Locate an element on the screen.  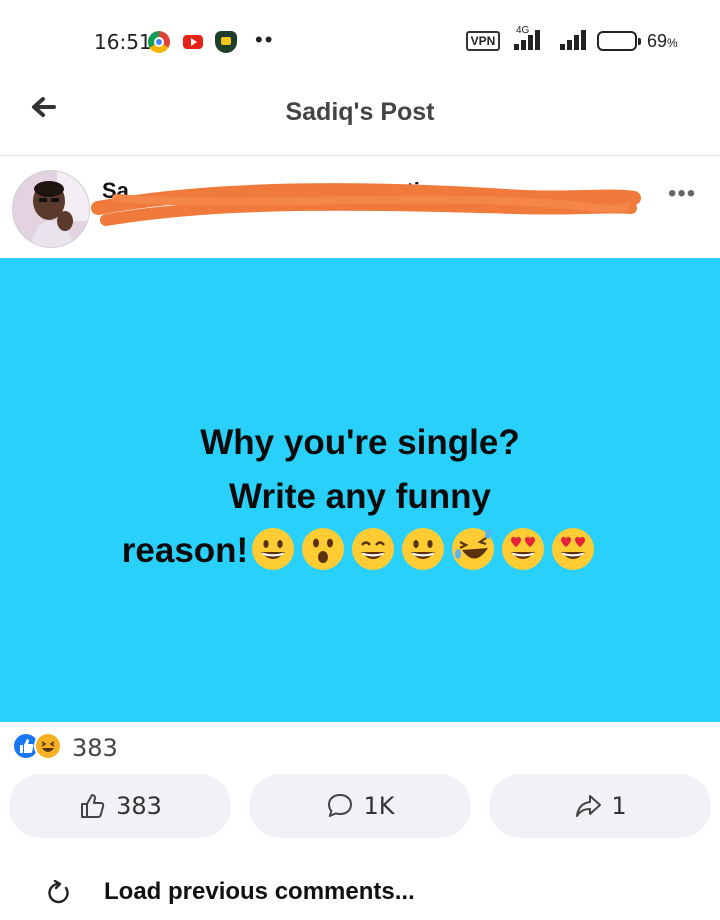
avatar is located at coordinates (51, 209).